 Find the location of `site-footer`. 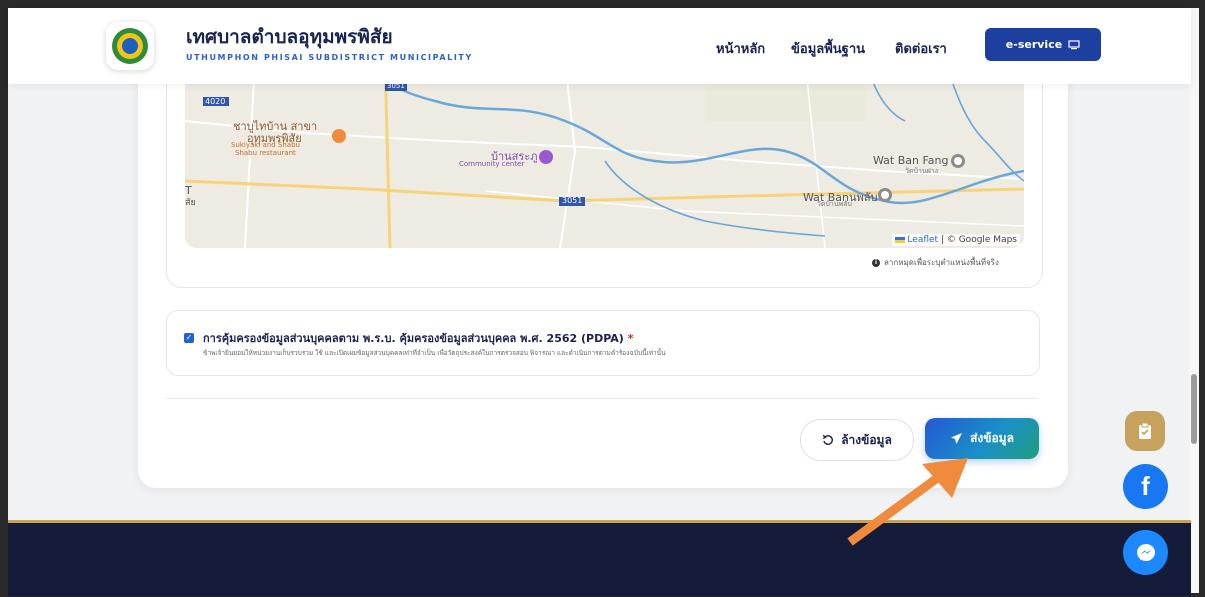

site-footer is located at coordinates (599, 558).